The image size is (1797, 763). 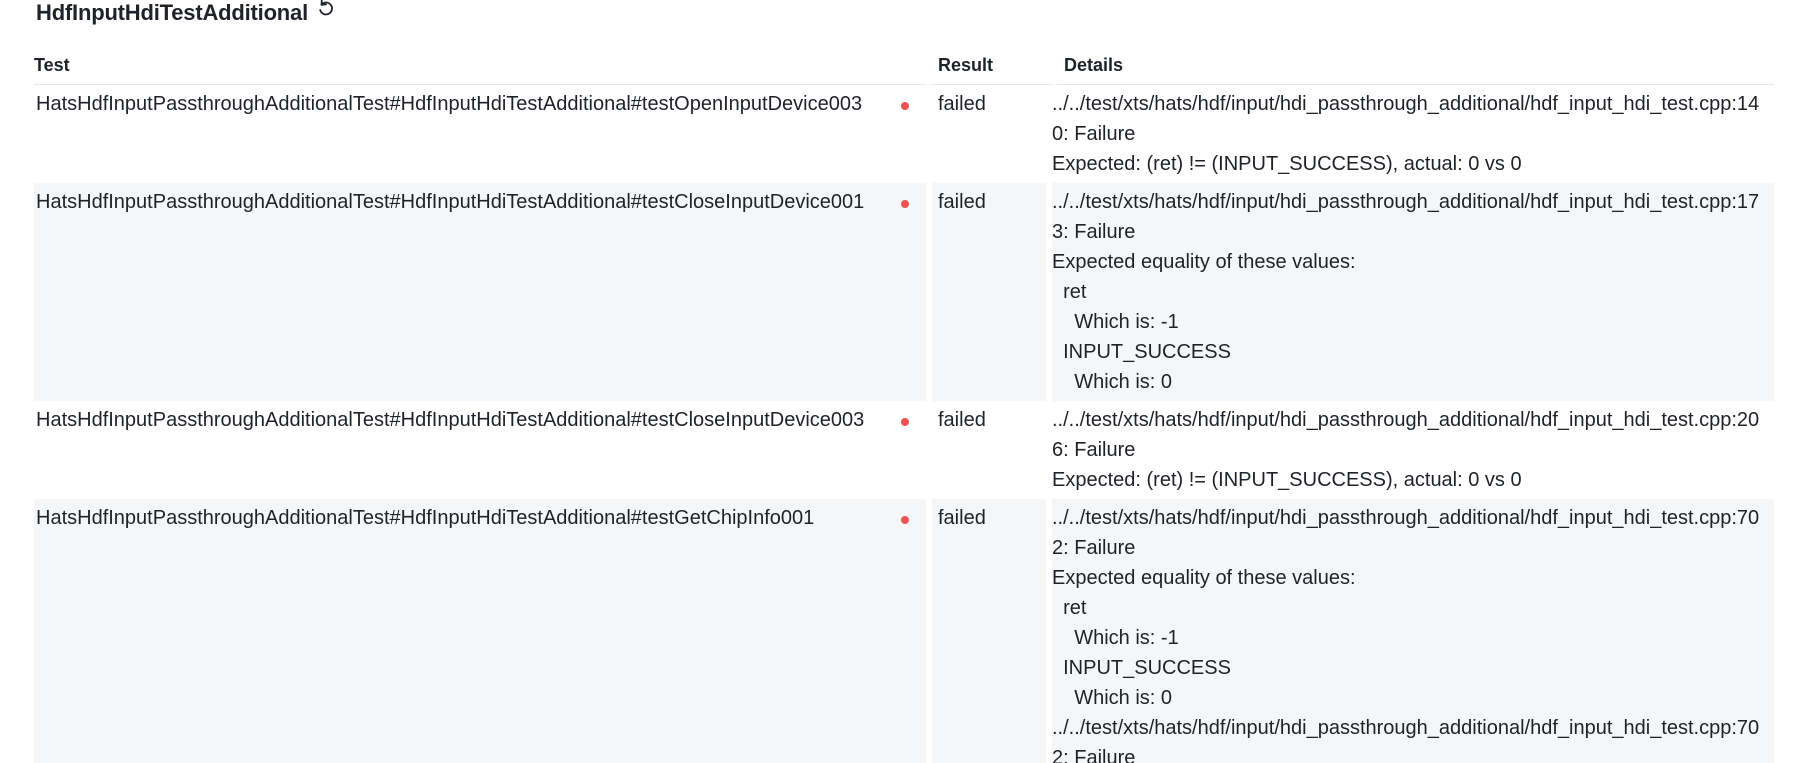 I want to click on column-header-status, so click(x=905, y=65).